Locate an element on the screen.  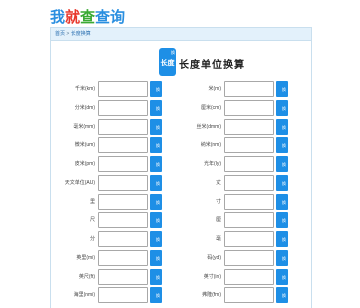
right-unit-row: 码(yd) 换 is located at coordinates (233, 257).